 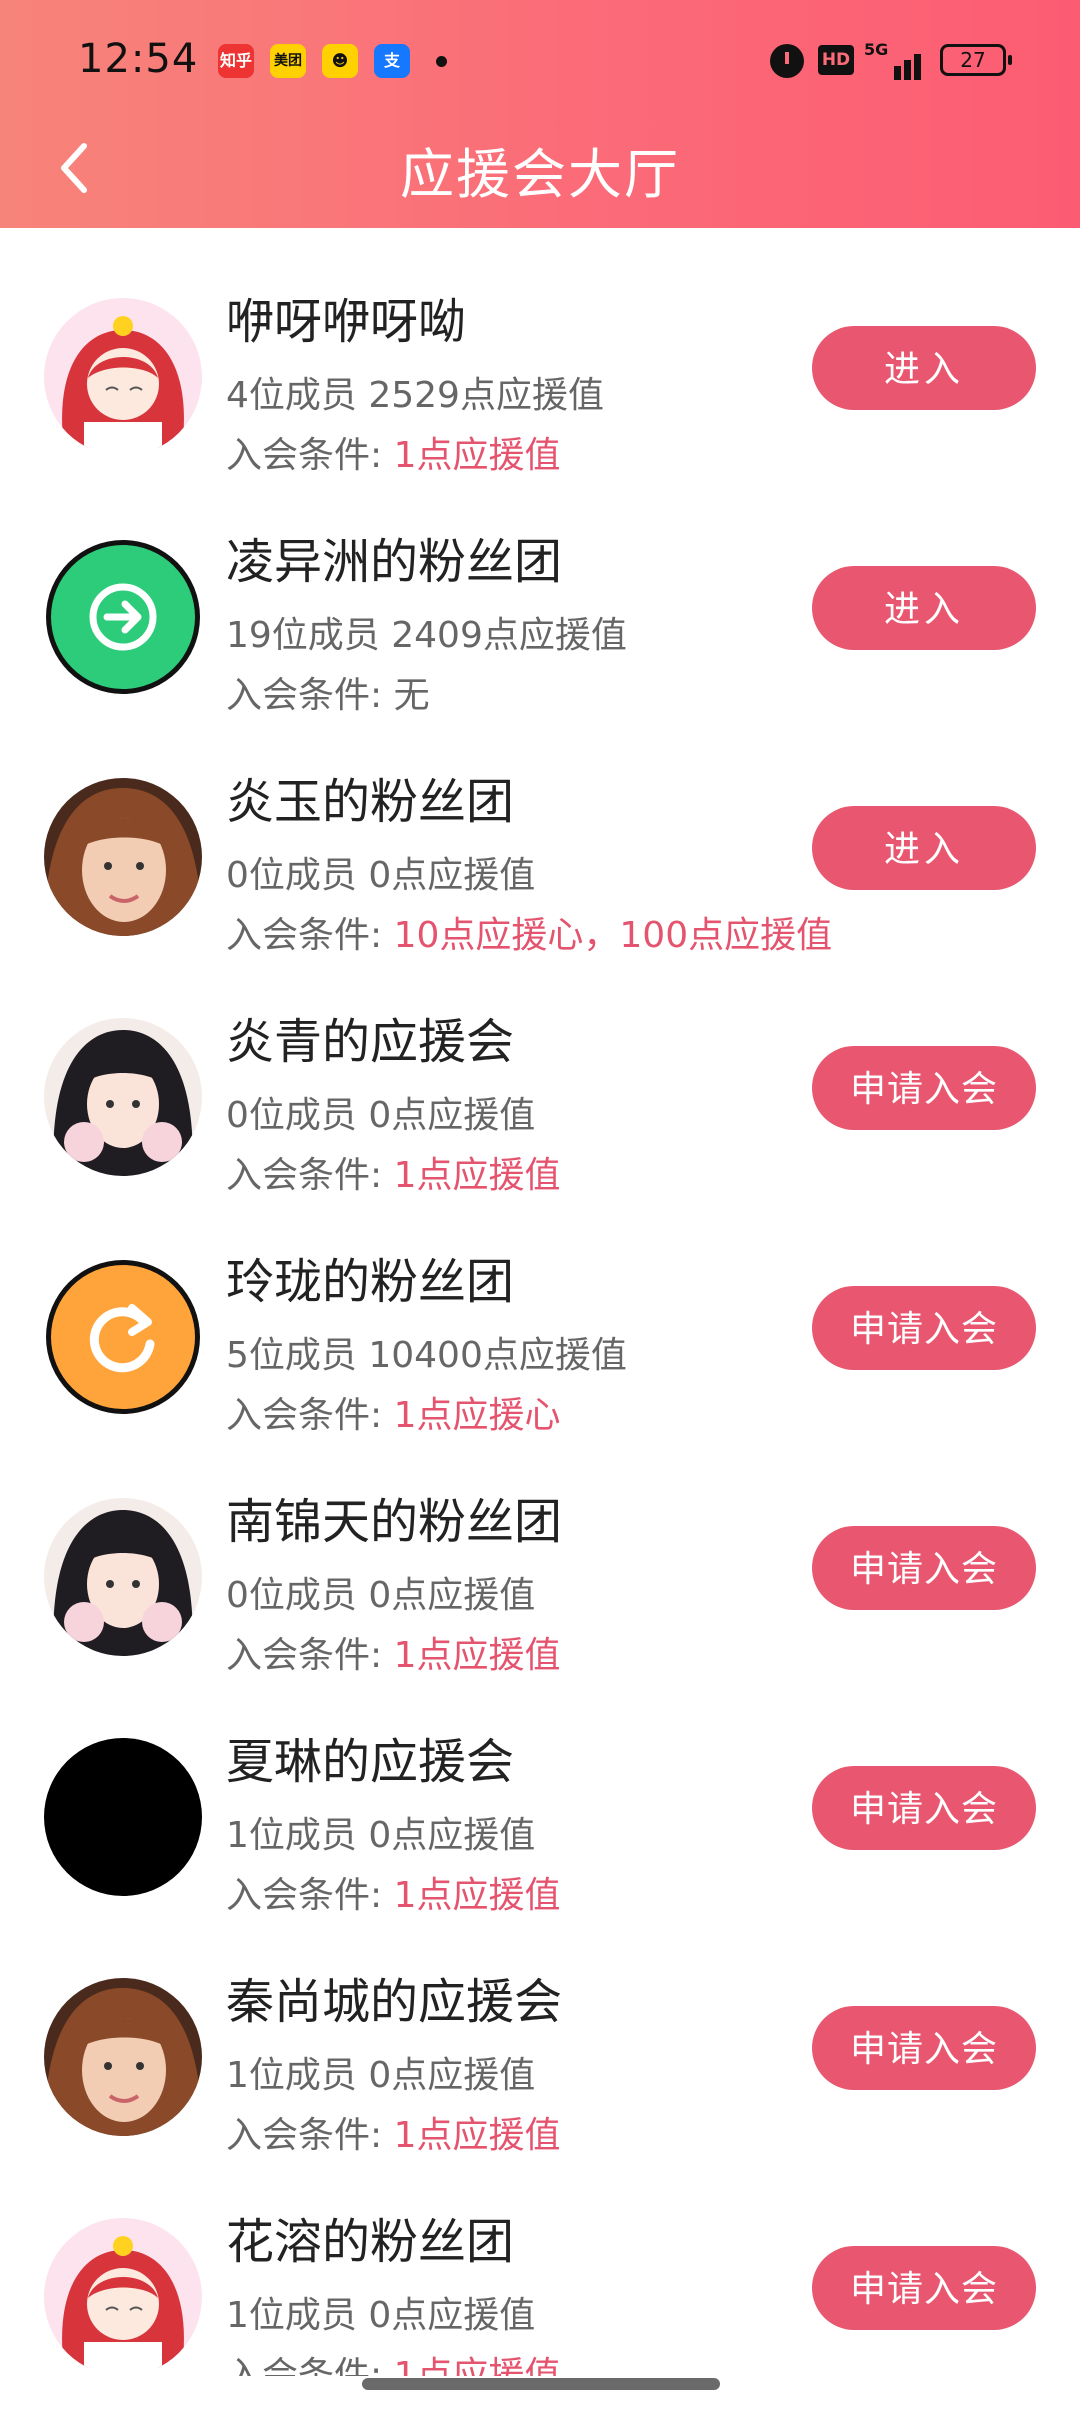 I want to click on list-item: 凌异洲的粉丝团 19位成员 2409点应援值 入会条件: 无 进入, so click(x=540, y=592).